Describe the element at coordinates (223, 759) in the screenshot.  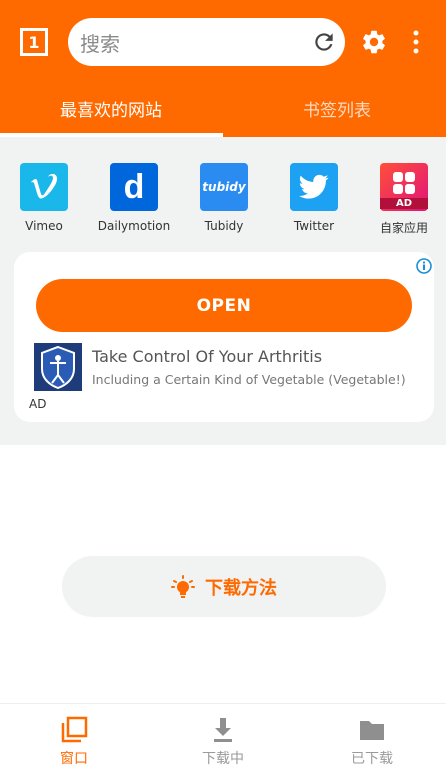
I see `nav-label: 下载中` at that location.